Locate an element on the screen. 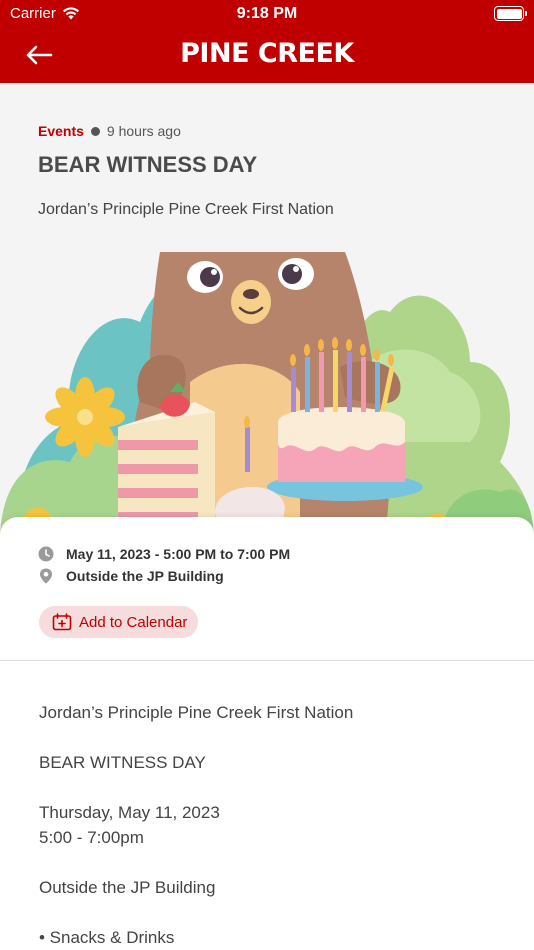 The width and height of the screenshot is (534, 950). event-datetime-row: May 11, 2023 - 5:00 PM to 7:00 PM is located at coordinates (164, 554).